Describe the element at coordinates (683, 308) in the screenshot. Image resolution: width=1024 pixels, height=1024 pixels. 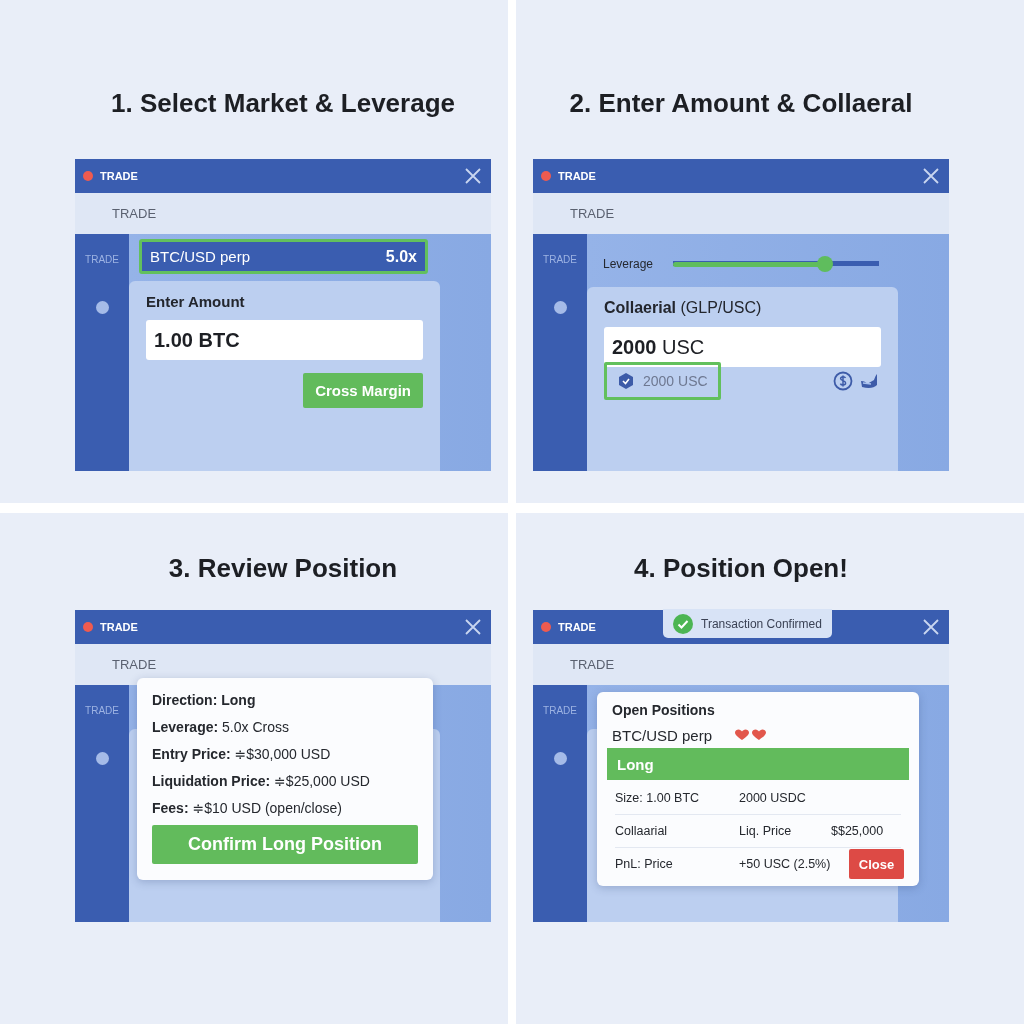
I see `field-label: Collaerial (GLP/USC)` at that location.